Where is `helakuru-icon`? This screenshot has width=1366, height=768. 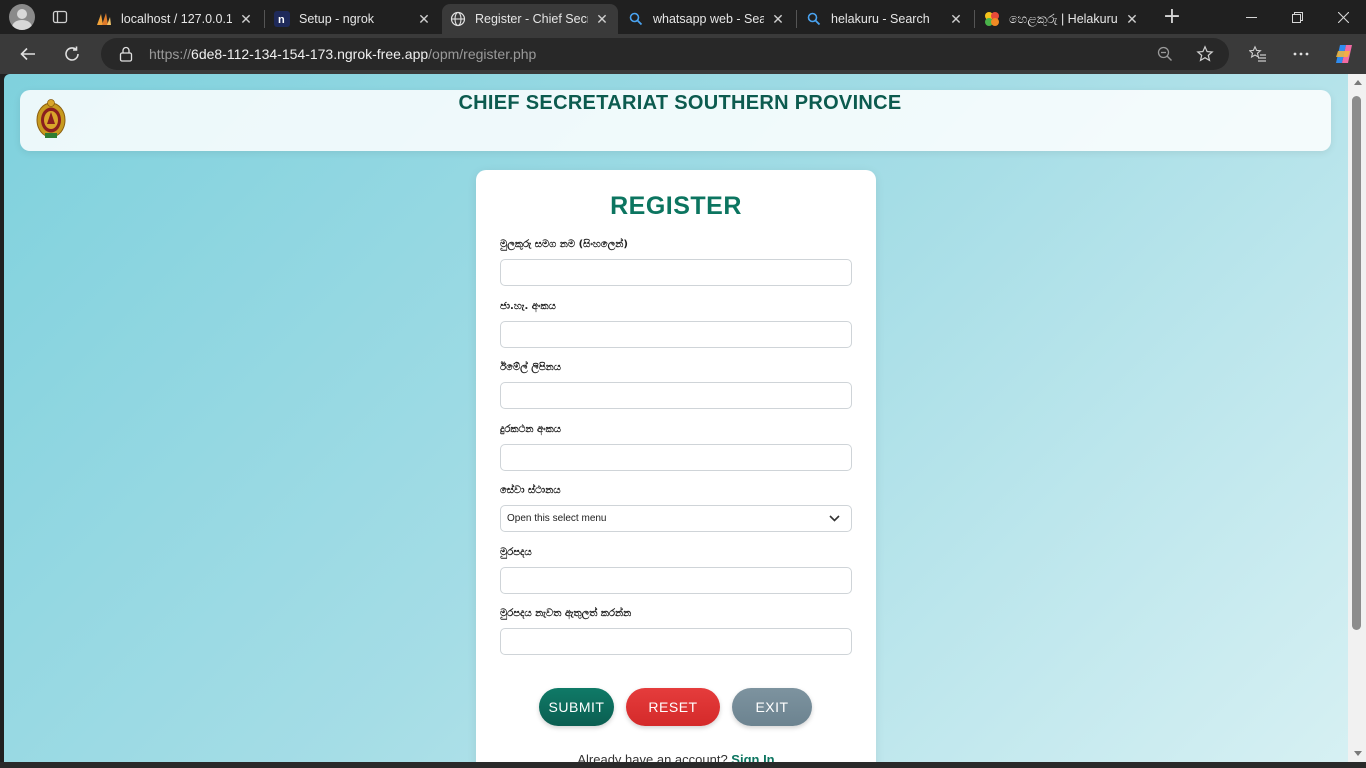 helakuru-icon is located at coordinates (992, 19).